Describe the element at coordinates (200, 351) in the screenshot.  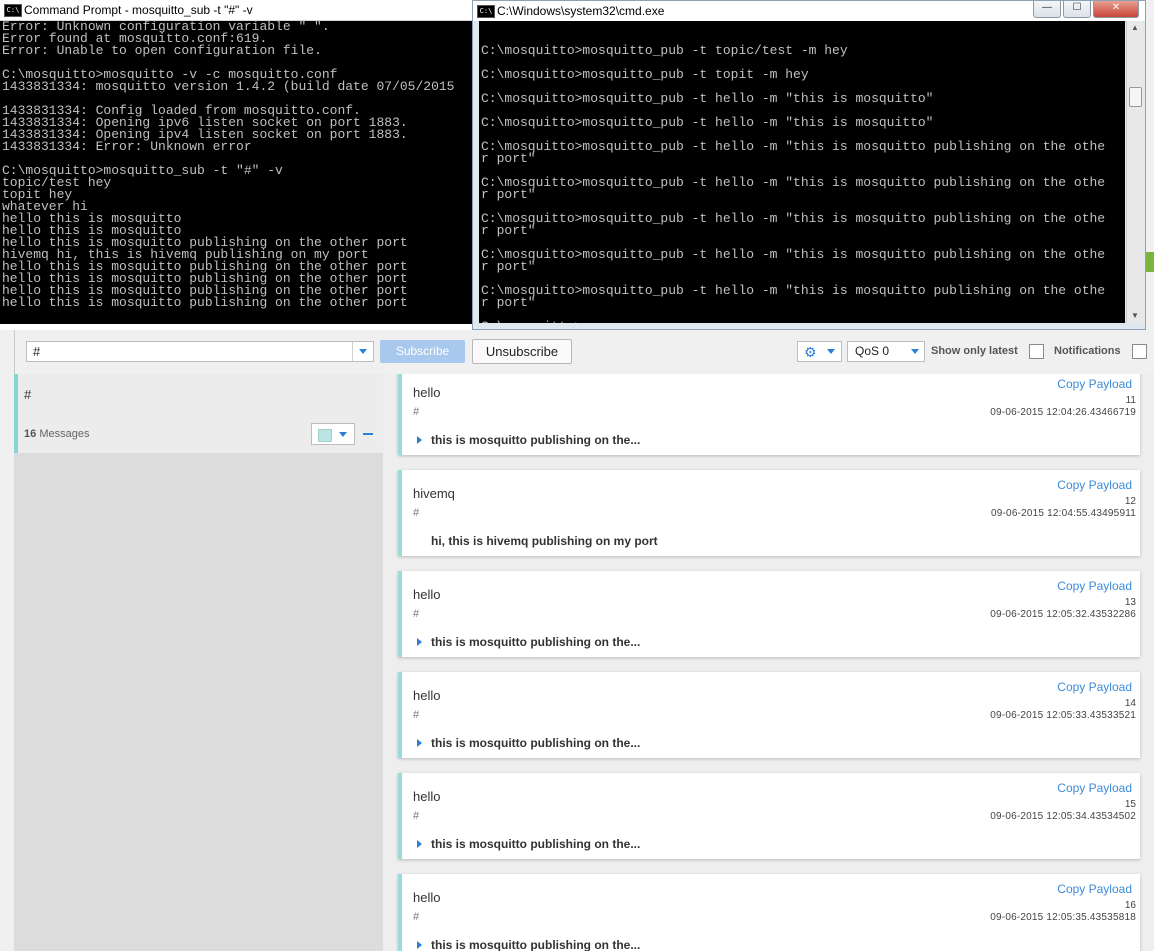
I see `topic-input: #` at that location.